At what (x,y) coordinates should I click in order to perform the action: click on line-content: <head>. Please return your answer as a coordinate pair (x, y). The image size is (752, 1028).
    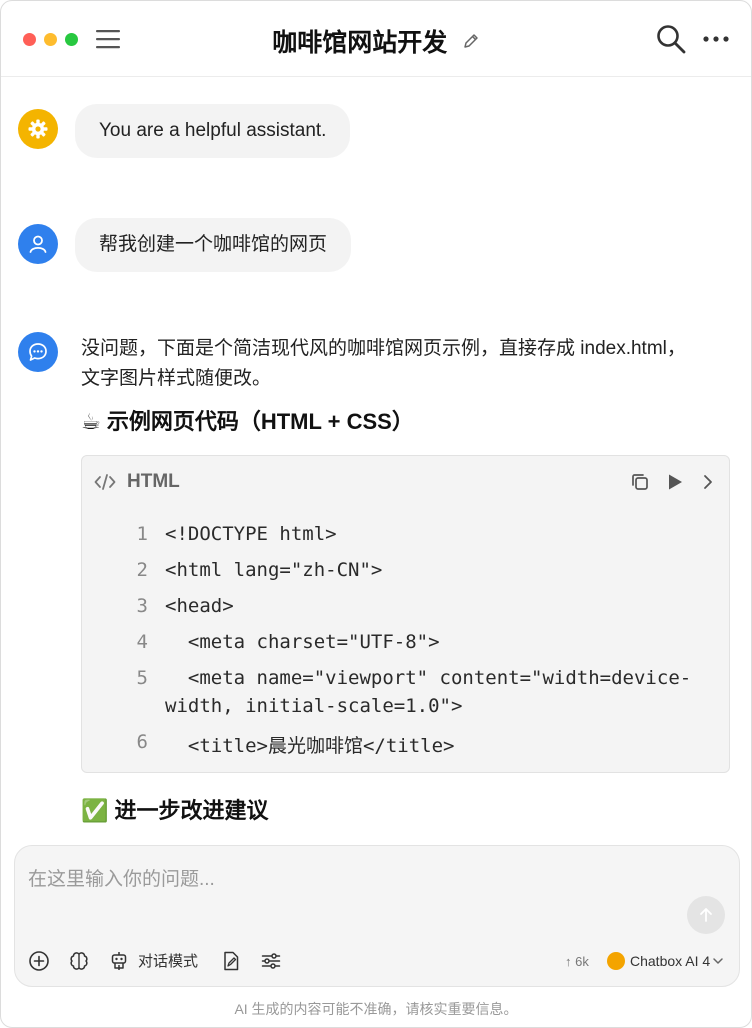
    Looking at the image, I should click on (199, 606).